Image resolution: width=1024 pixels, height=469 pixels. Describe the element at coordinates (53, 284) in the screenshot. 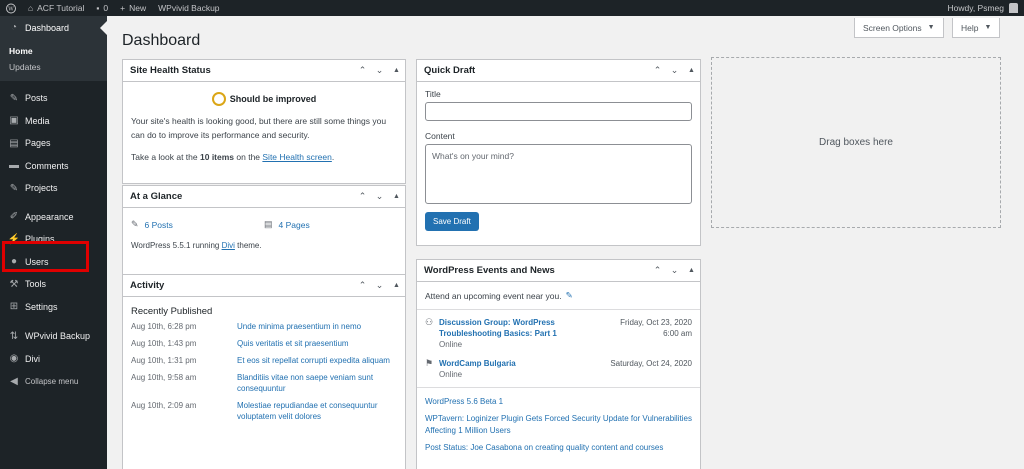

I see `sidebar-item-tools: ⚒ Tools` at that location.